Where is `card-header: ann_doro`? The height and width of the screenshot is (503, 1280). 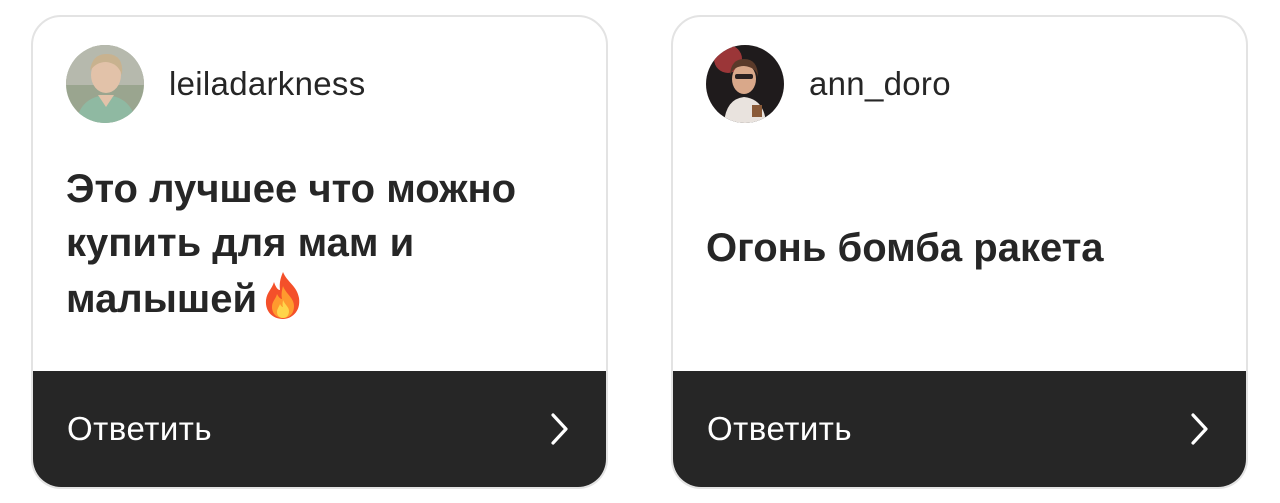
card-header: ann_doro is located at coordinates (828, 84).